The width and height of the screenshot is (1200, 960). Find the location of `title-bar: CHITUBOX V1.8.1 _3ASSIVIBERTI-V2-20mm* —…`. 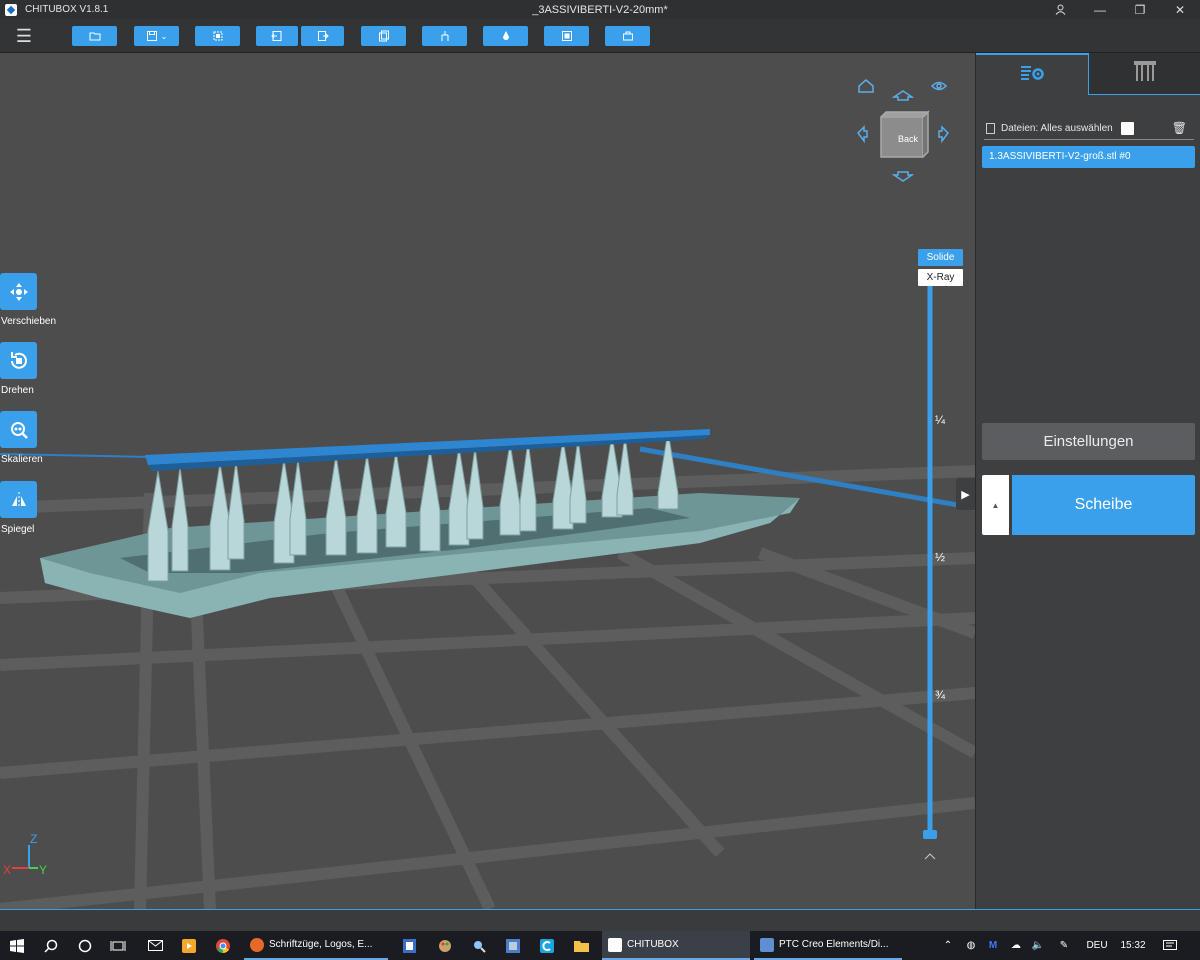

title-bar: CHITUBOX V1.8.1 _3ASSIVIBERTI-V2-20mm* —… is located at coordinates (600, 9).